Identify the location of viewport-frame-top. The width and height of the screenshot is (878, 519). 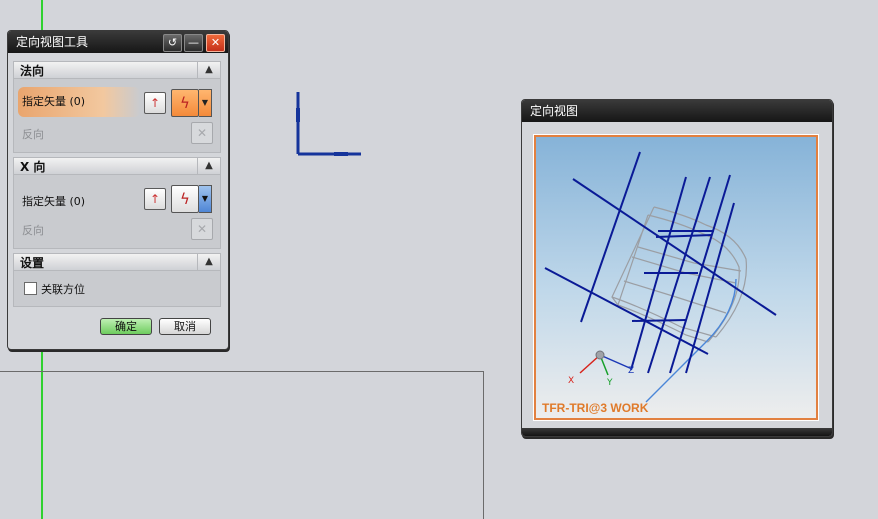
(242, 371).